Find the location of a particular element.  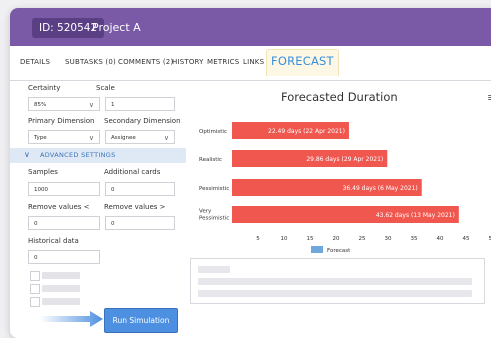

details-panel is located at coordinates (337, 281).